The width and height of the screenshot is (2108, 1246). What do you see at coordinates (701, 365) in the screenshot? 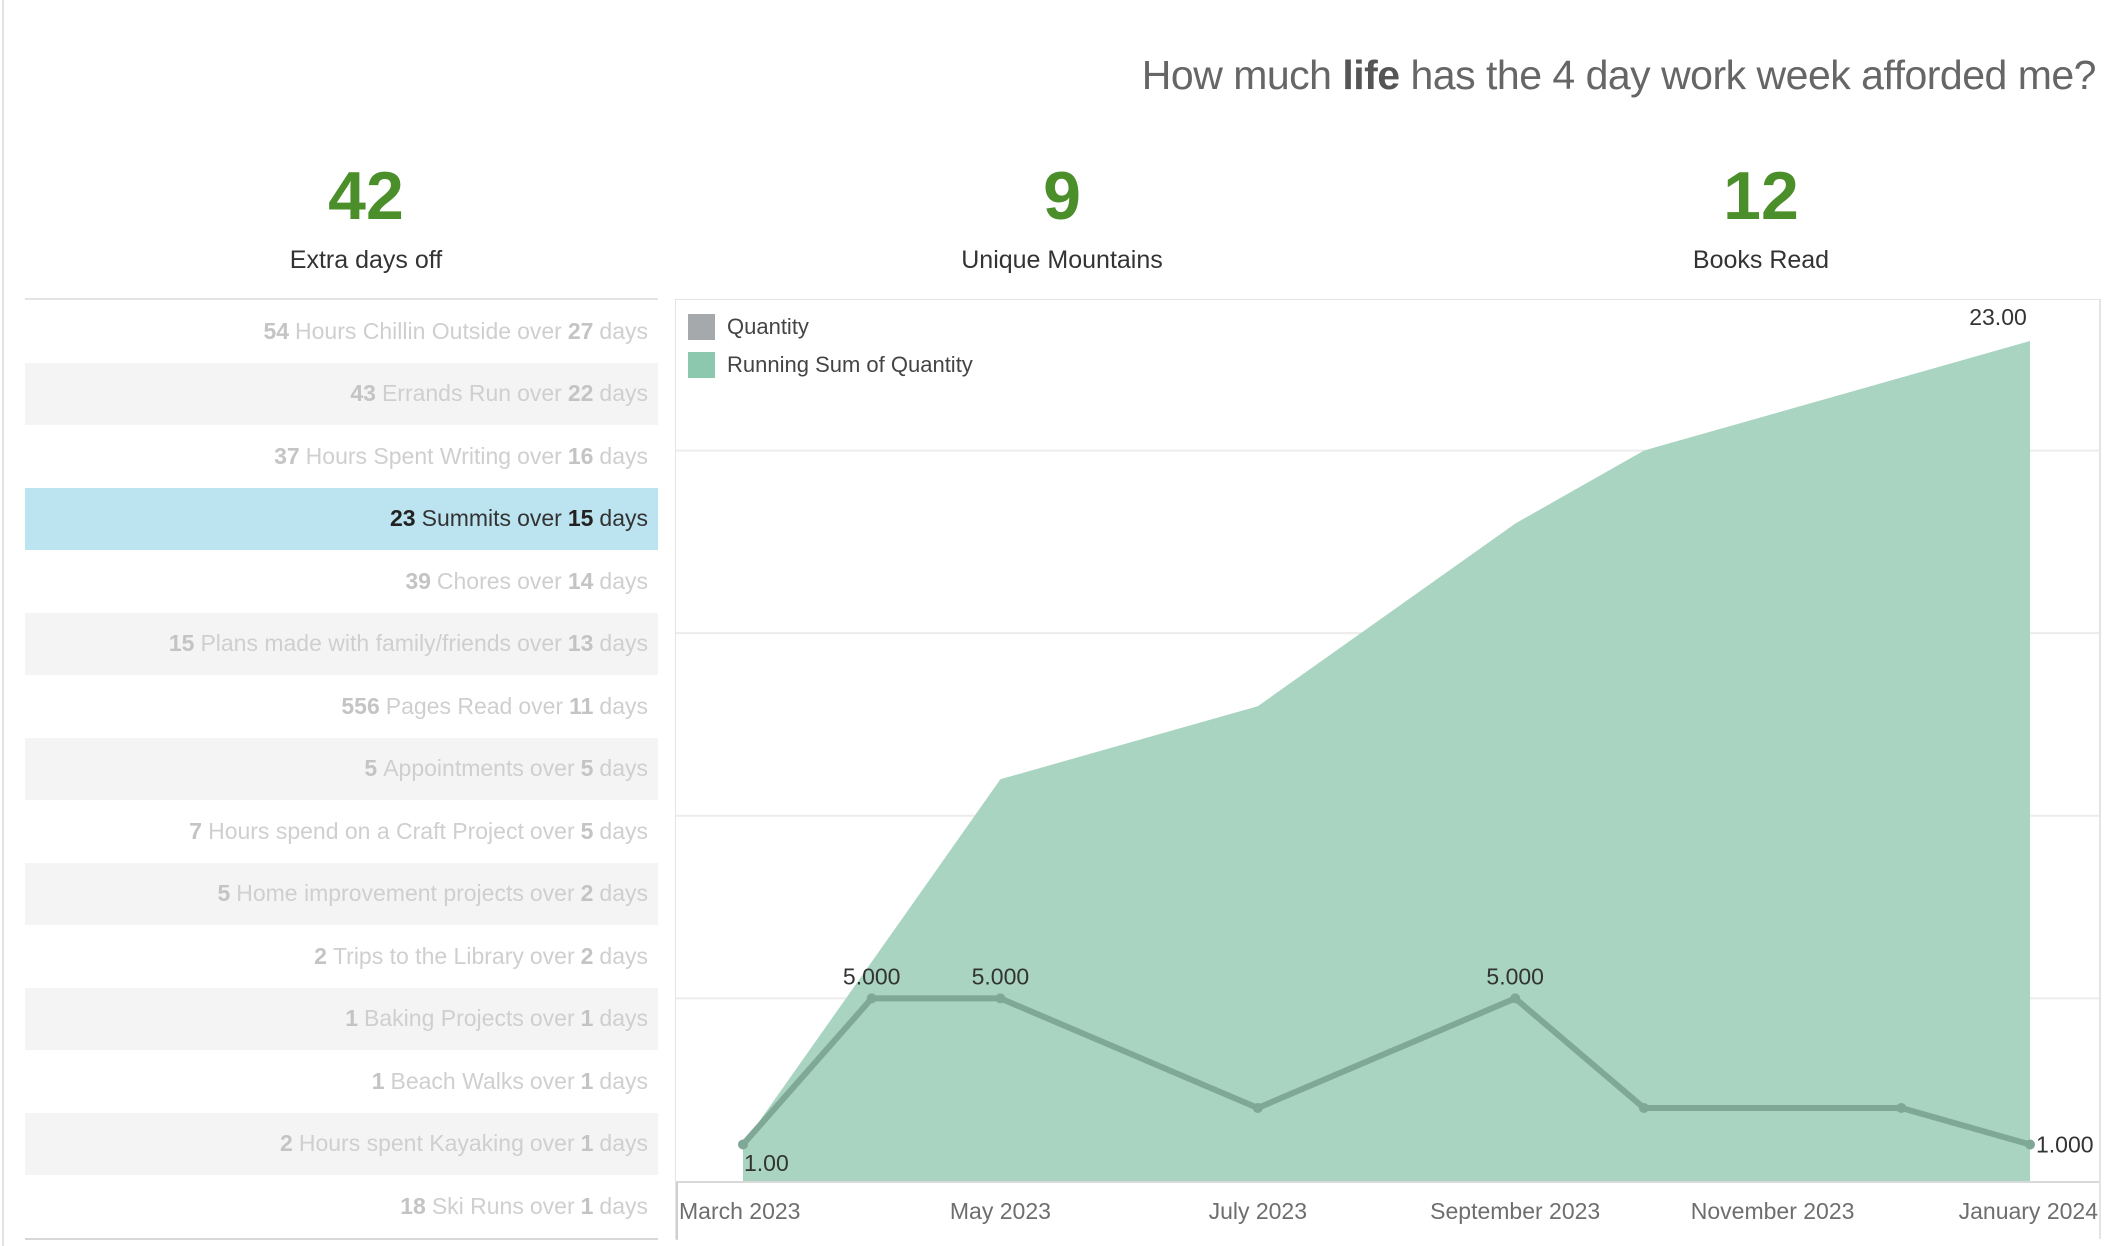
I see `legend-swatch-running-sum` at bounding box center [701, 365].